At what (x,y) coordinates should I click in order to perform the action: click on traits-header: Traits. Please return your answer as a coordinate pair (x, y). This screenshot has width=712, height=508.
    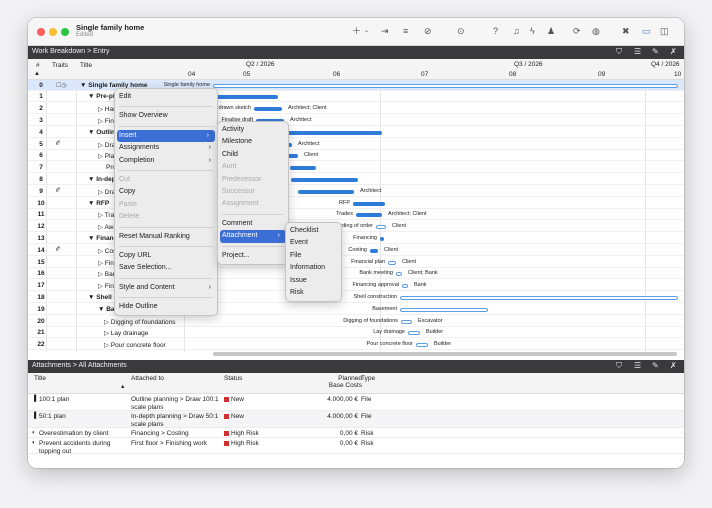
    Looking at the image, I should click on (60, 65).